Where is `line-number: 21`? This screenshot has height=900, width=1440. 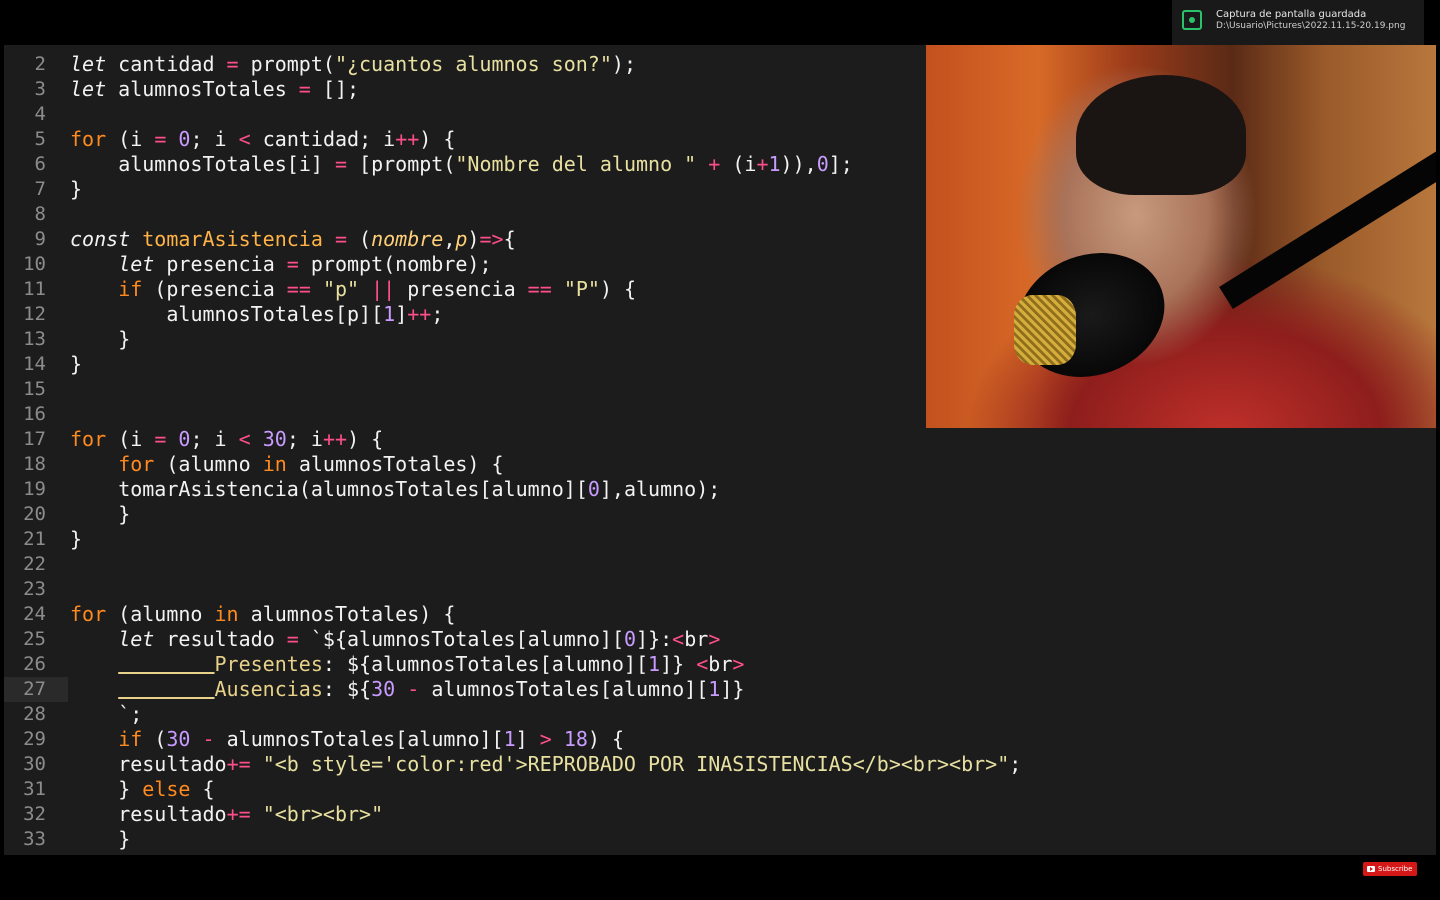 line-number: 21 is located at coordinates (34, 539).